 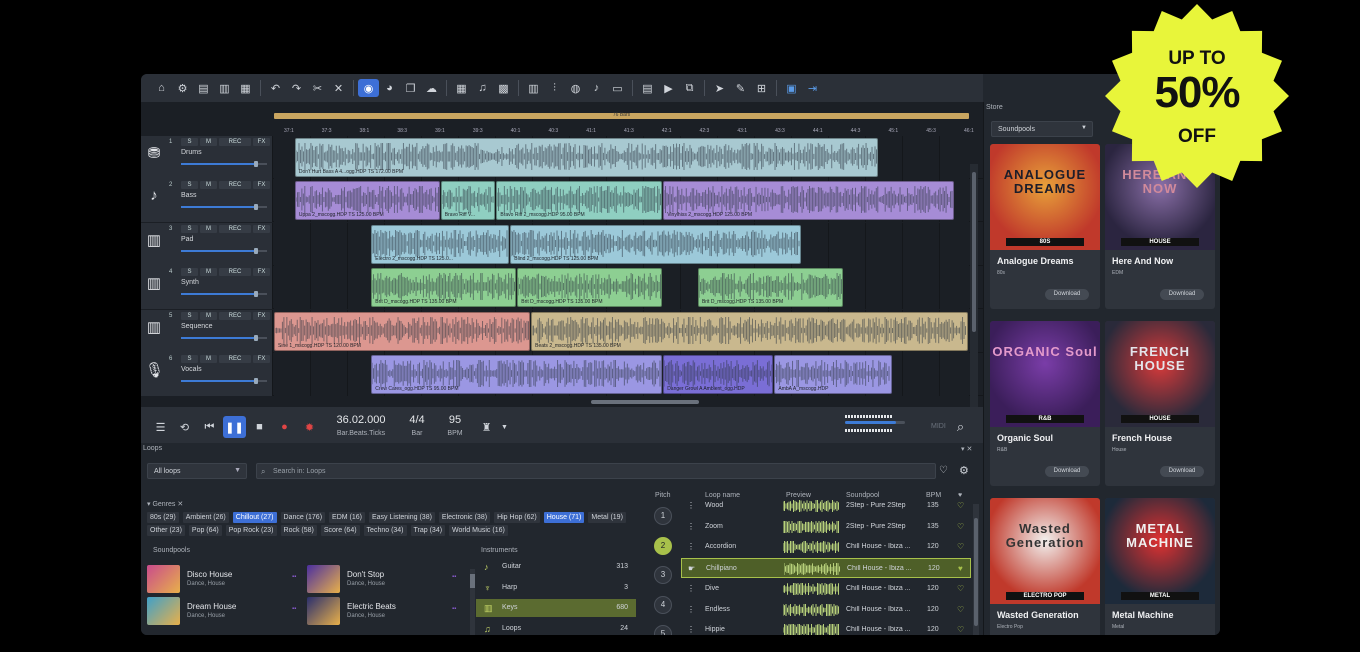 I want to click on cut-icon: ✂, so click(x=317, y=88).